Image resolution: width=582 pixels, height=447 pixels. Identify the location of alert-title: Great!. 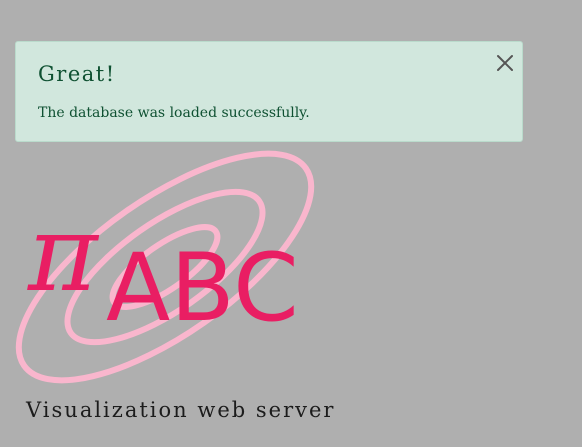
(77, 74).